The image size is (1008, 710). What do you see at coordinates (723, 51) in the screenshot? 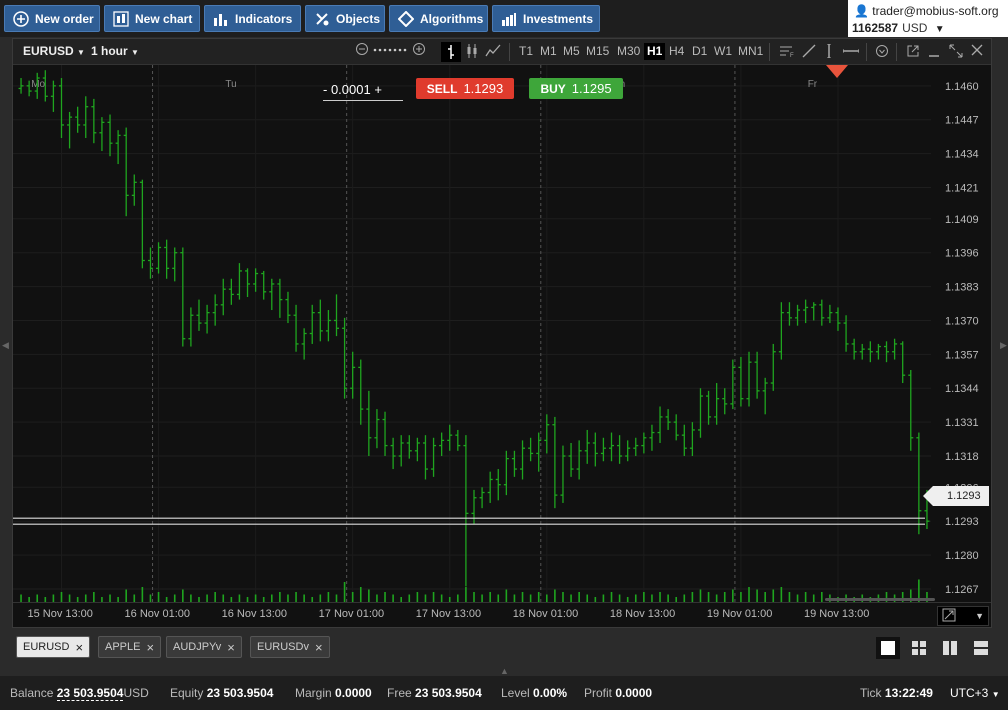
I see `tf-w1: W1` at bounding box center [723, 51].